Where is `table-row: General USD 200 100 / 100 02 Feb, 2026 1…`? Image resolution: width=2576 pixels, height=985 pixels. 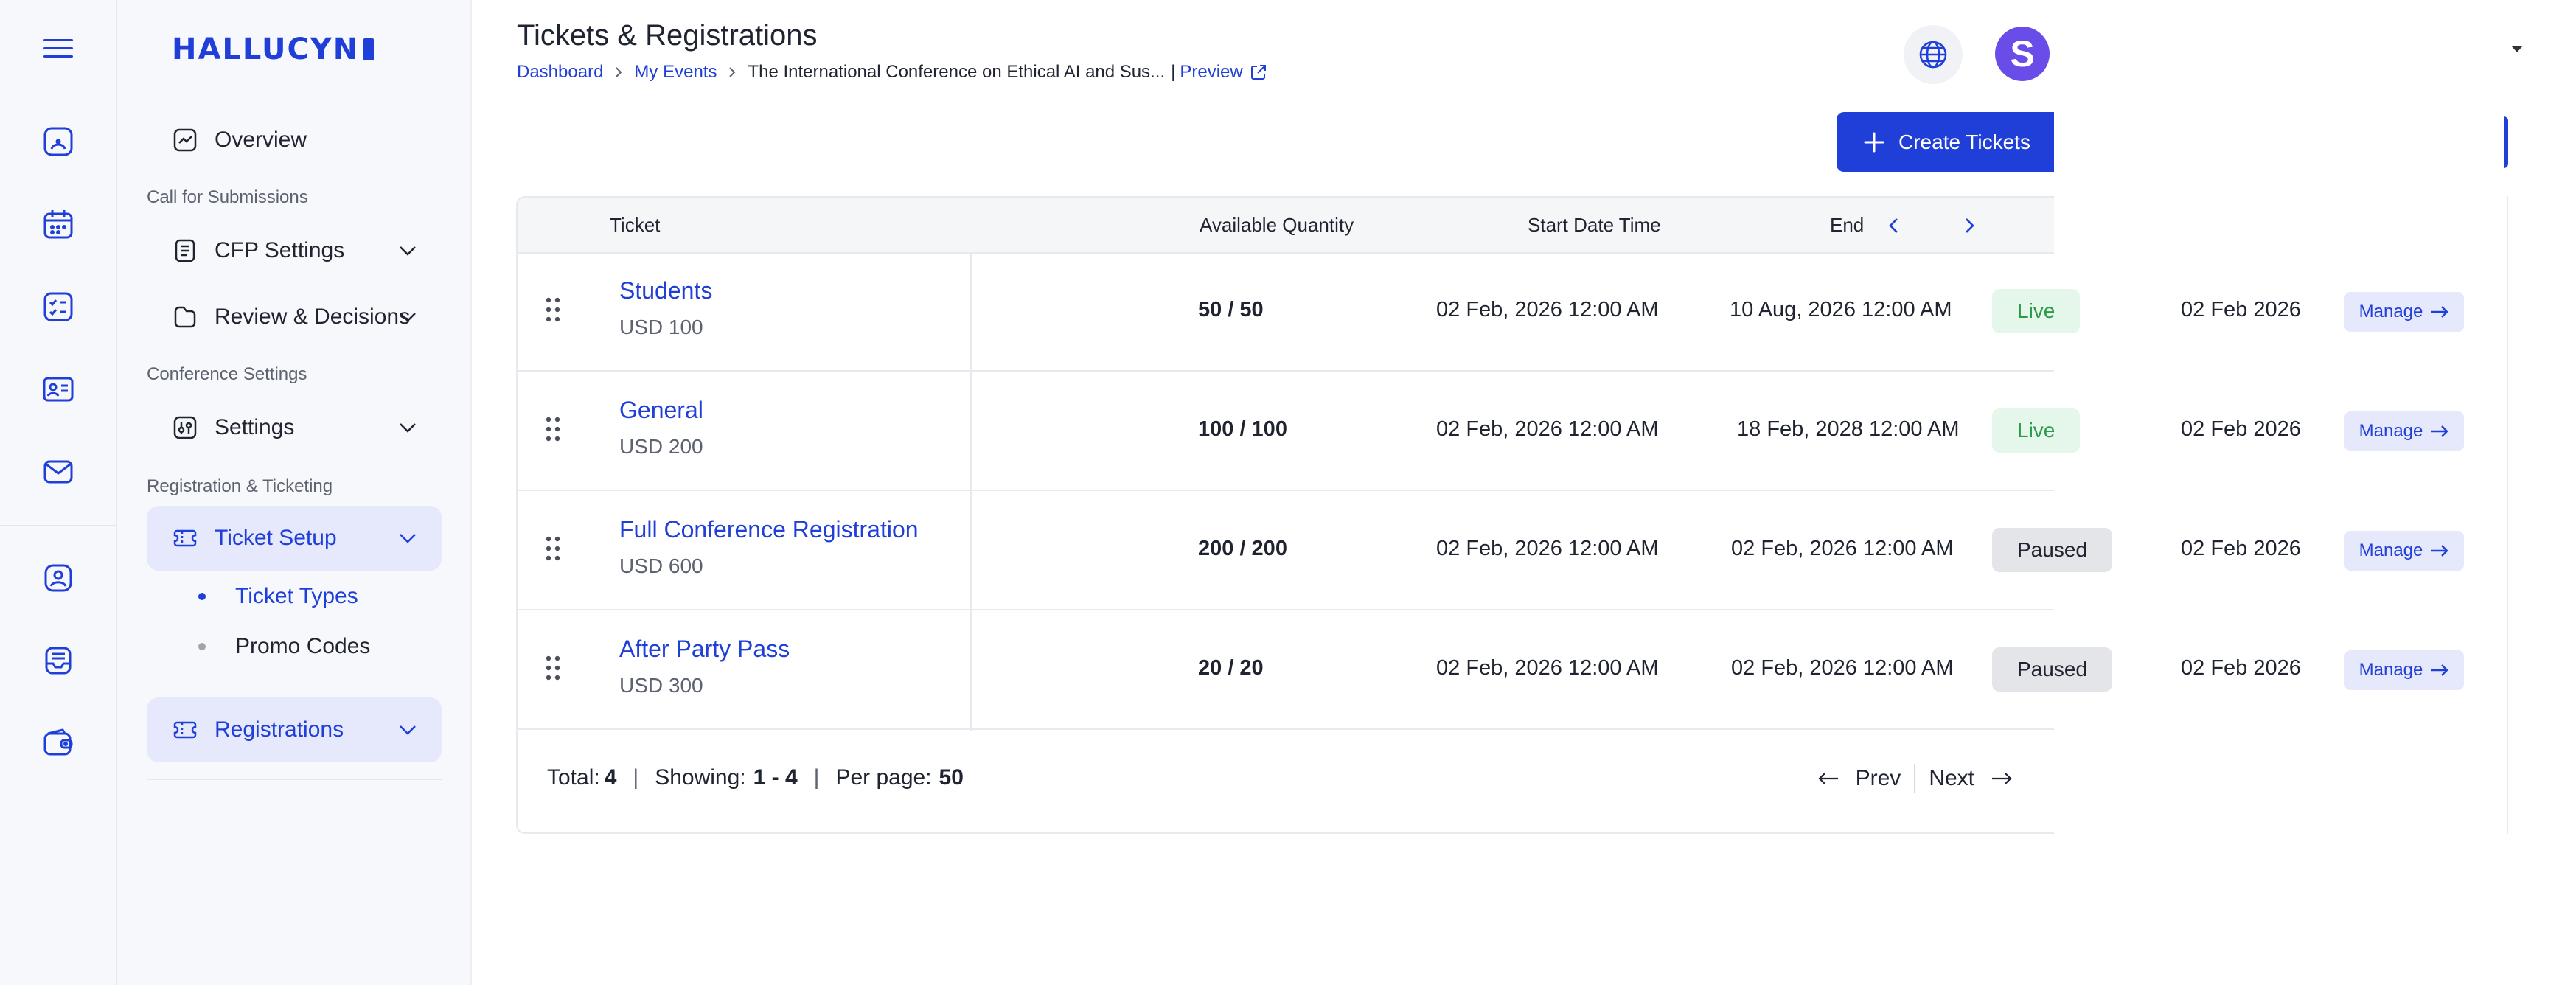 table-row: General USD 200 100 / 100 02 Feb, 2026 1… is located at coordinates (1490, 432).